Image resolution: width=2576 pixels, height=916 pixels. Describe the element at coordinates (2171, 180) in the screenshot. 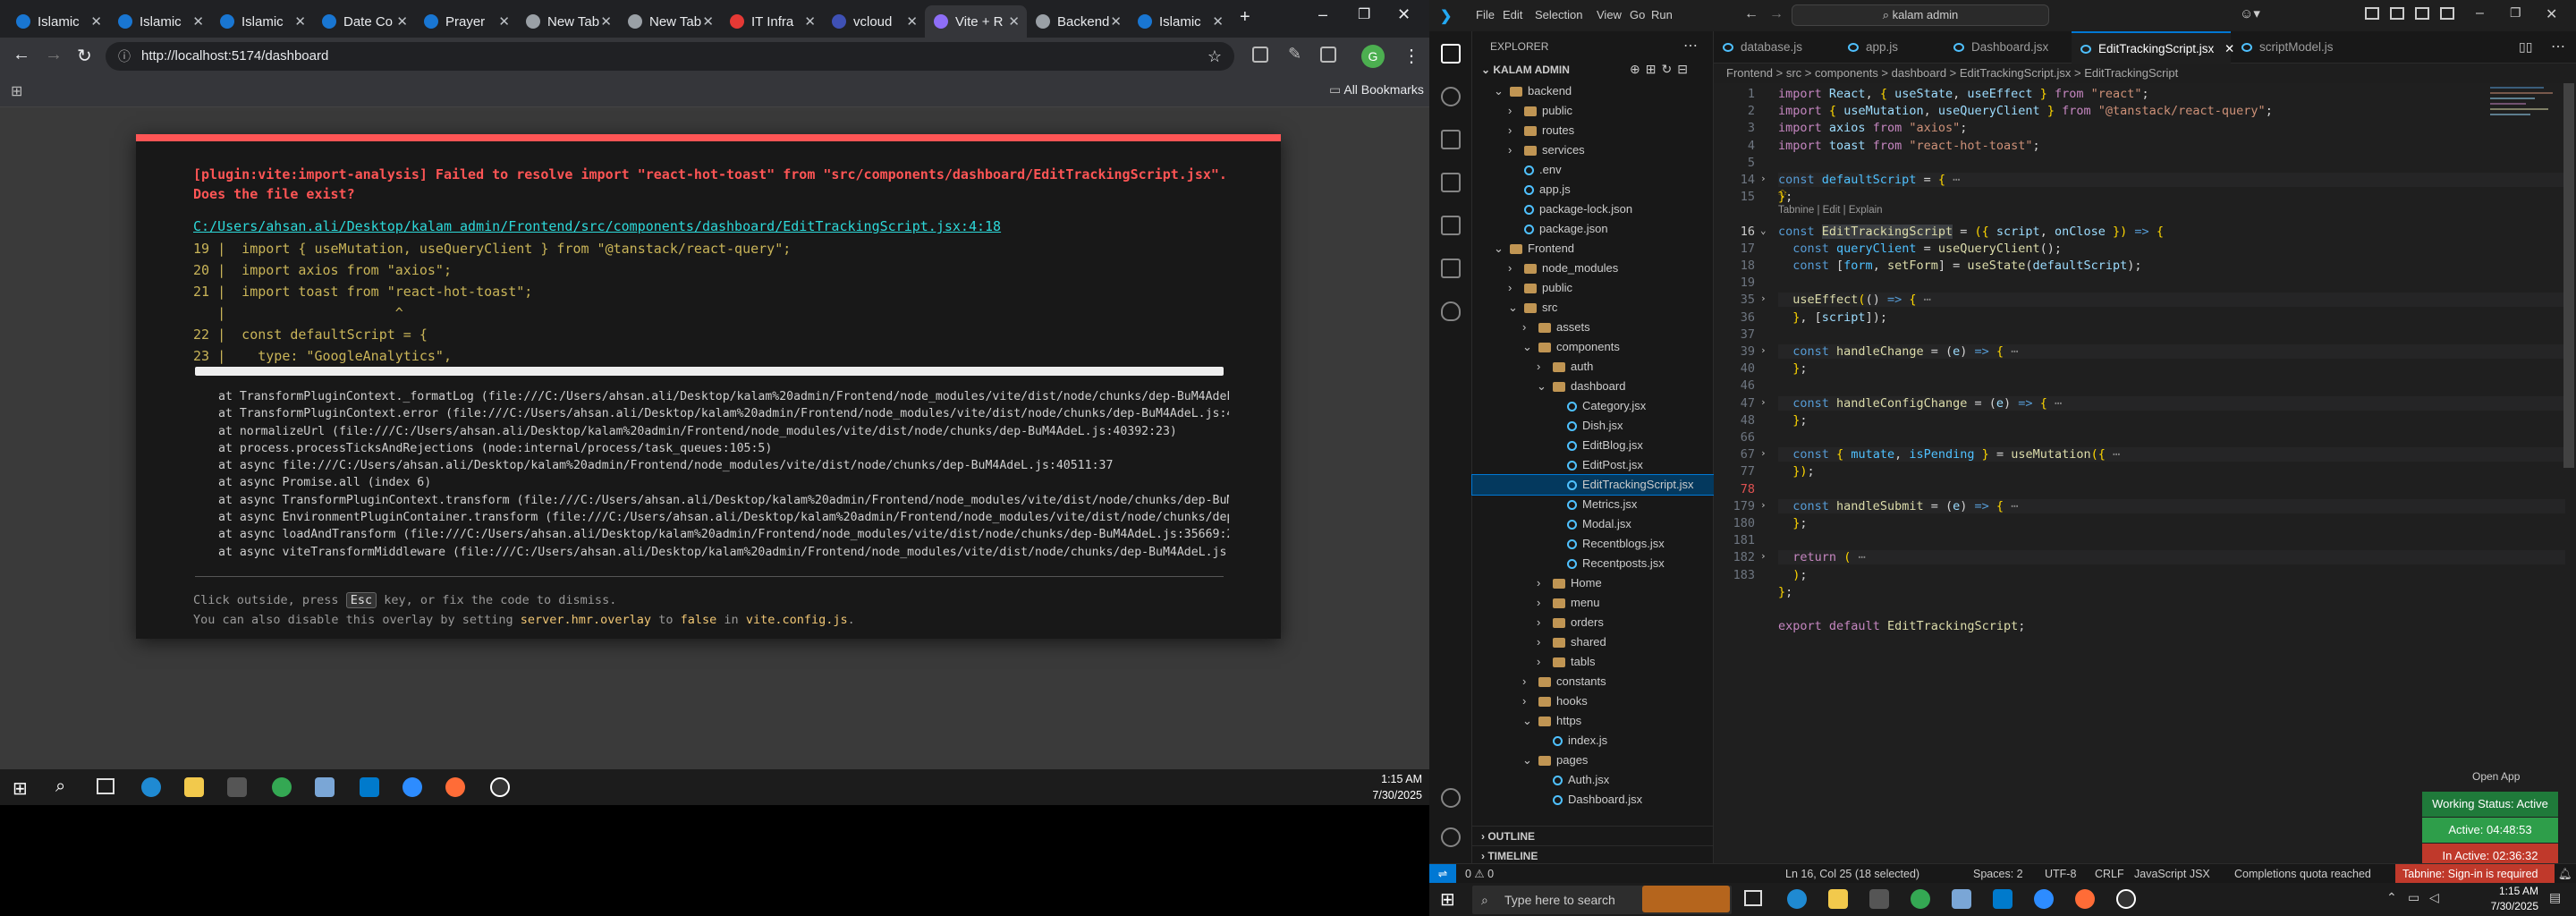

I see `code-line: const defaultScript = { ⋯` at that location.